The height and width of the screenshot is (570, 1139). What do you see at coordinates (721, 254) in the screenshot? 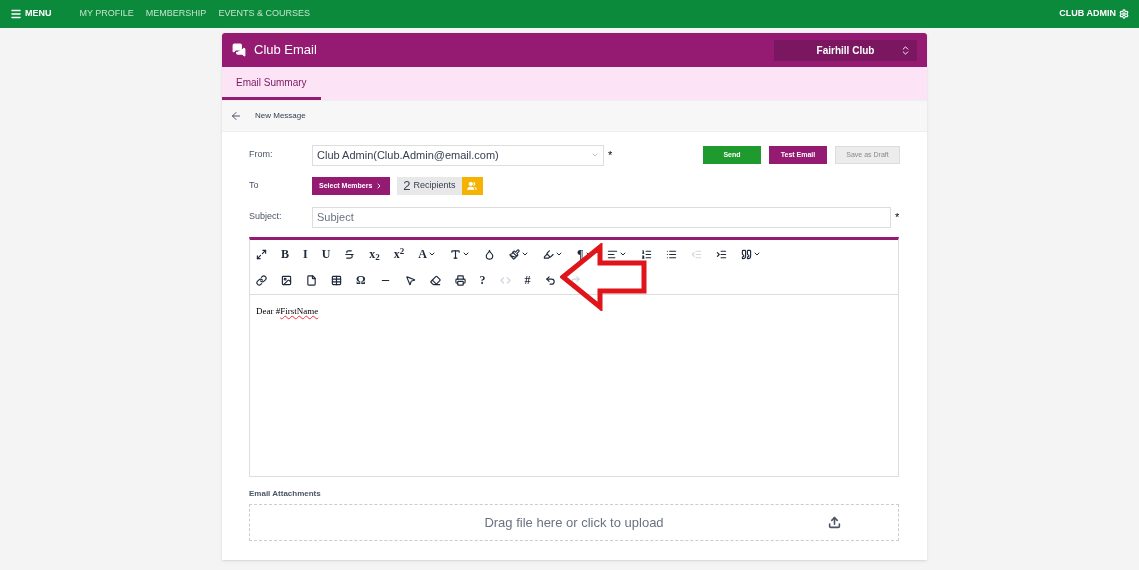
I see `indent-icon` at bounding box center [721, 254].